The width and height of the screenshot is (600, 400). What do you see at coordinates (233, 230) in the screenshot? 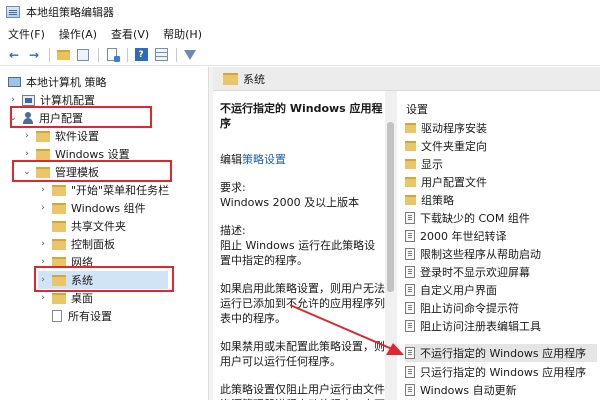
I see `description-label: 描述:` at bounding box center [233, 230].